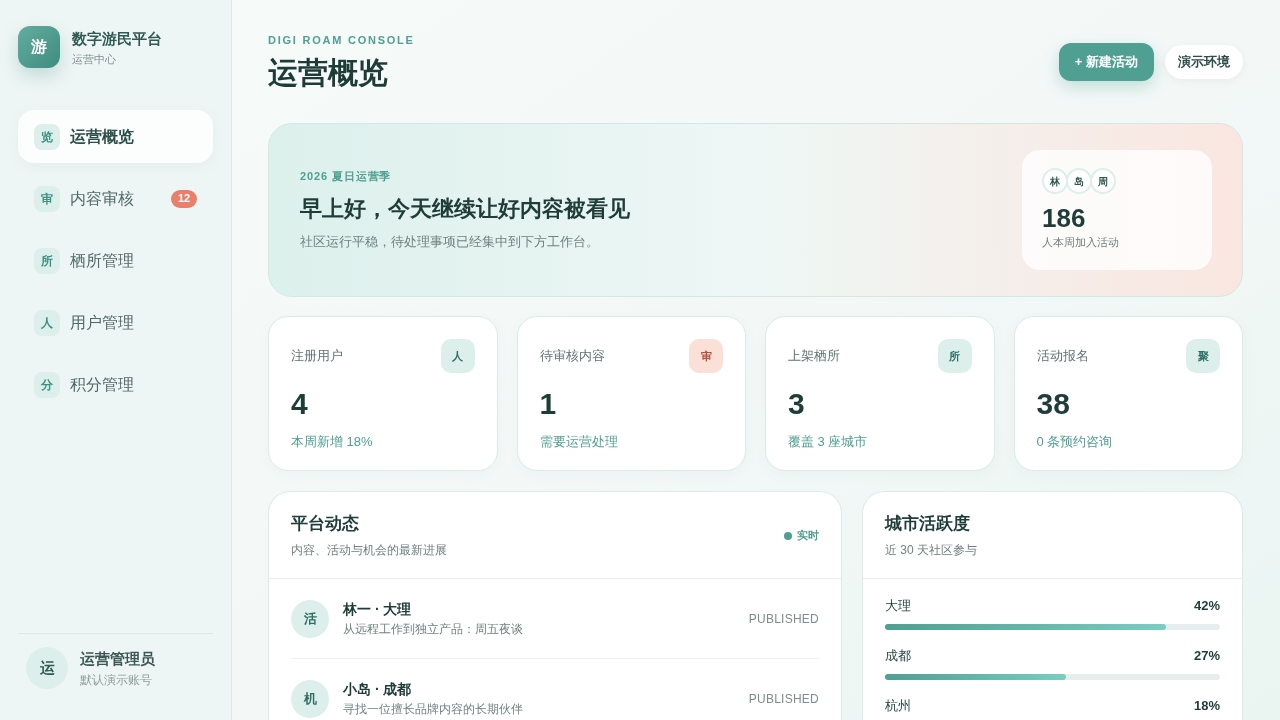  Describe the element at coordinates (898, 606) in the screenshot. I see `city-name: 大理` at that location.